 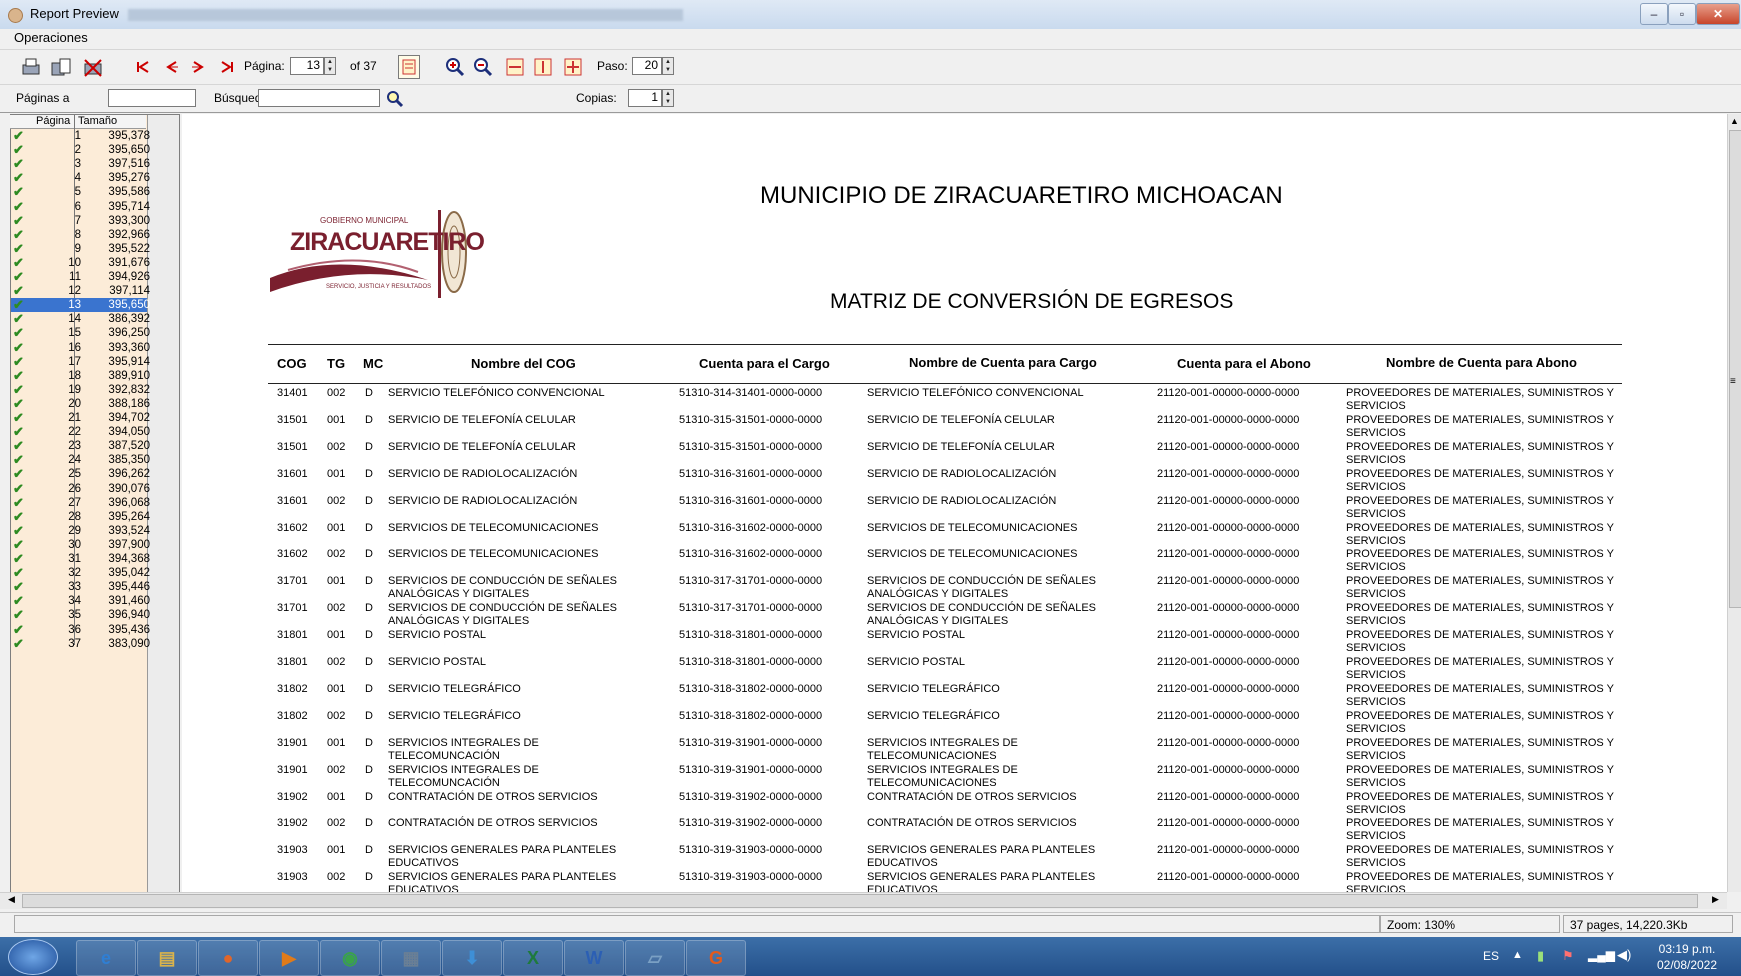 I want to click on clock-date: 02/08/2022, so click(x=1687, y=965).